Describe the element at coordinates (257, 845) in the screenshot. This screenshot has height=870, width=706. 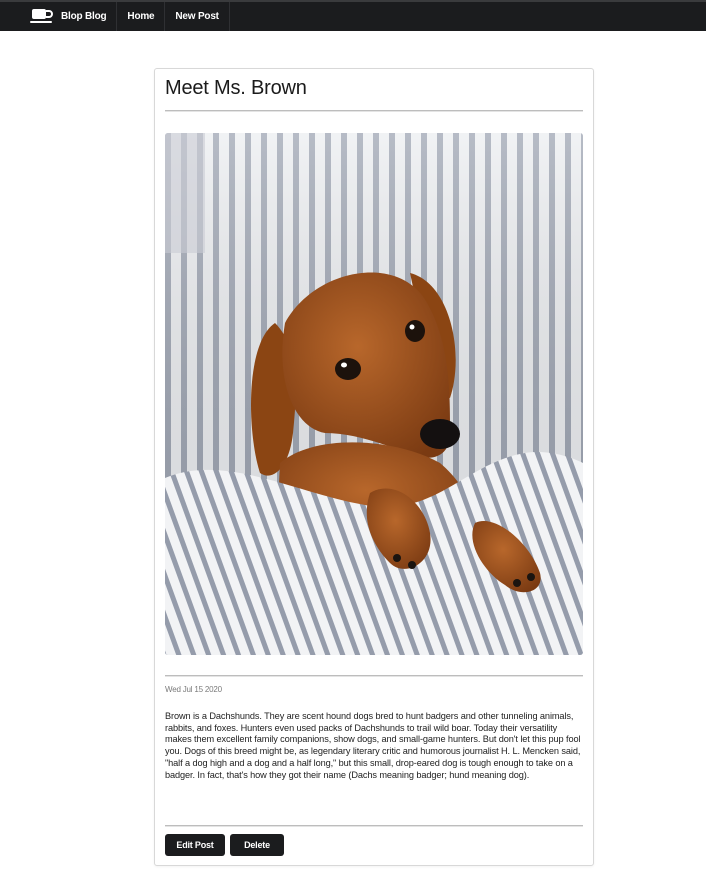
I see `delete-post-button: Delete` at that location.